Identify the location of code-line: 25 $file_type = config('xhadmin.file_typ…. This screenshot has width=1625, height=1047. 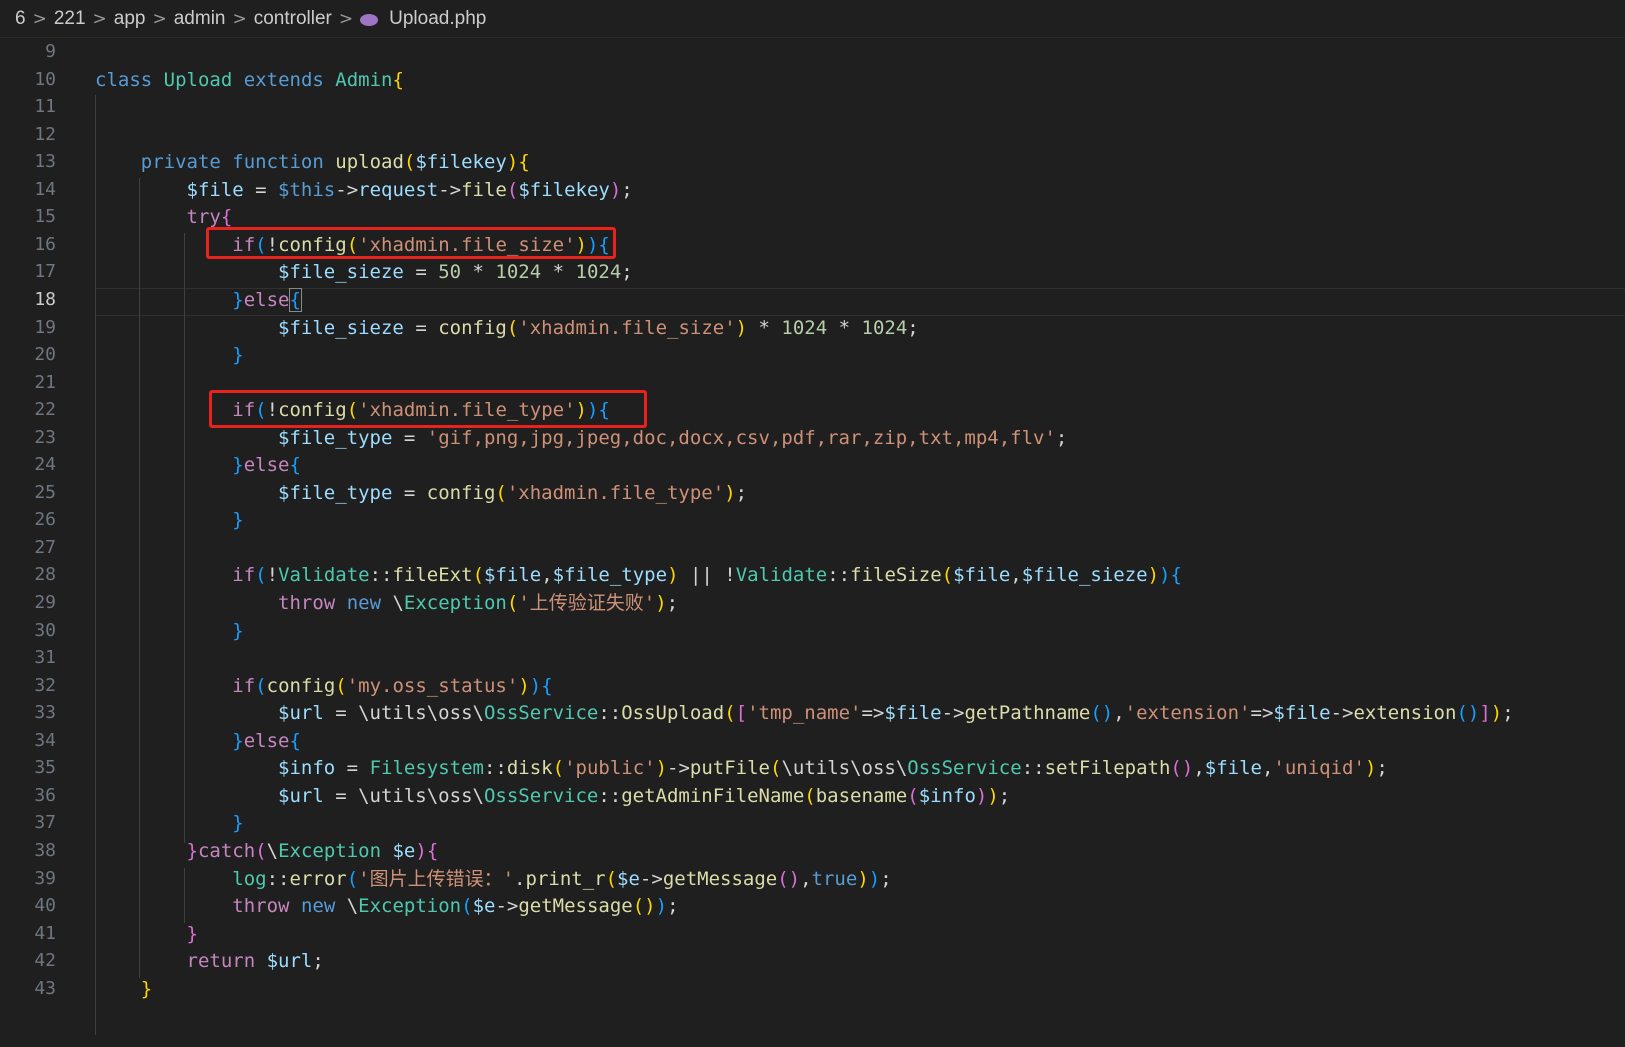
(812, 493).